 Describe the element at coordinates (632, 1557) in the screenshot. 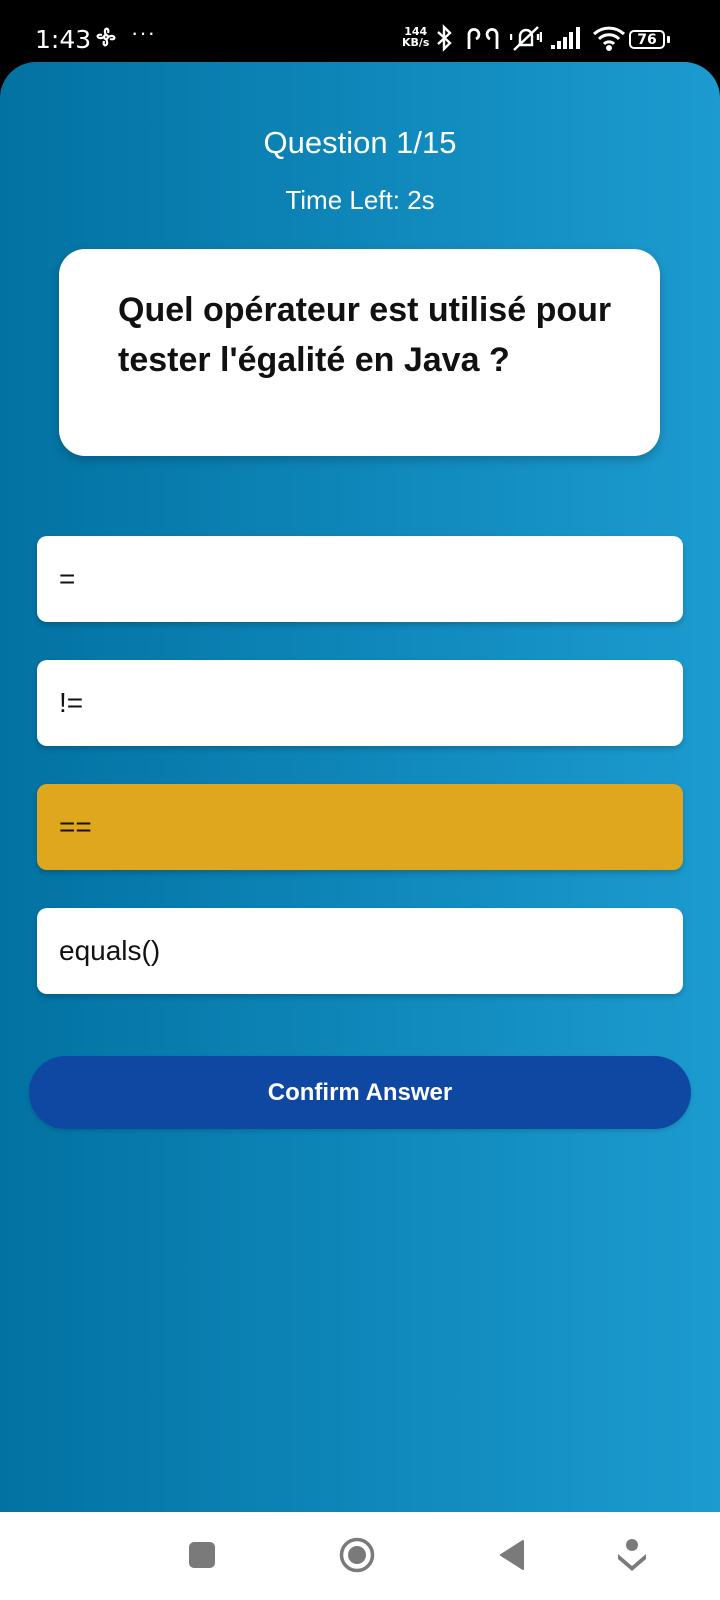

I see `assistant-icon` at that location.